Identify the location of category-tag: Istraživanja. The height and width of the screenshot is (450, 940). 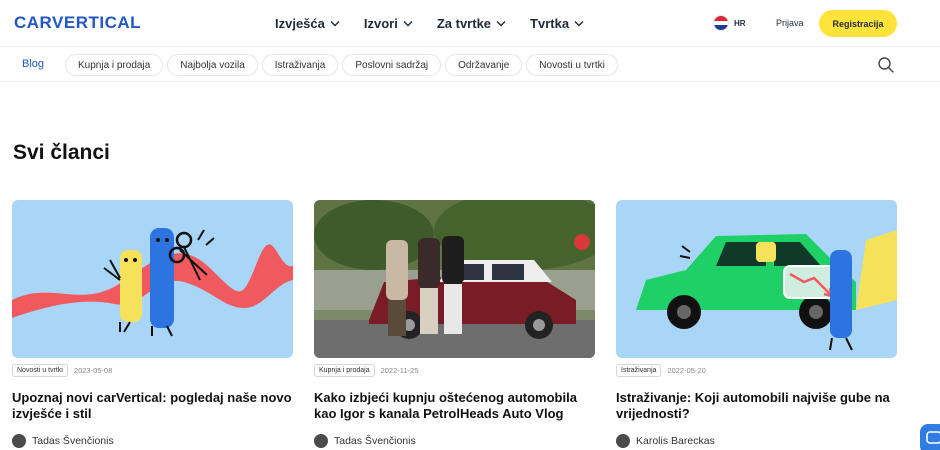
(639, 370).